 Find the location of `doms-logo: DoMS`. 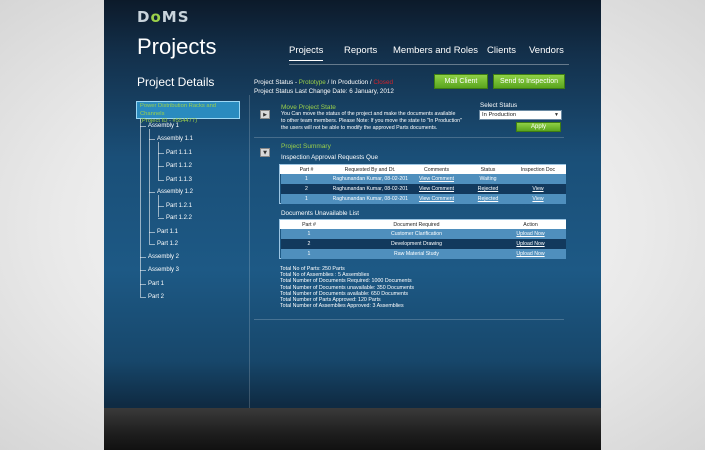

doms-logo: DoMS is located at coordinates (163, 17).